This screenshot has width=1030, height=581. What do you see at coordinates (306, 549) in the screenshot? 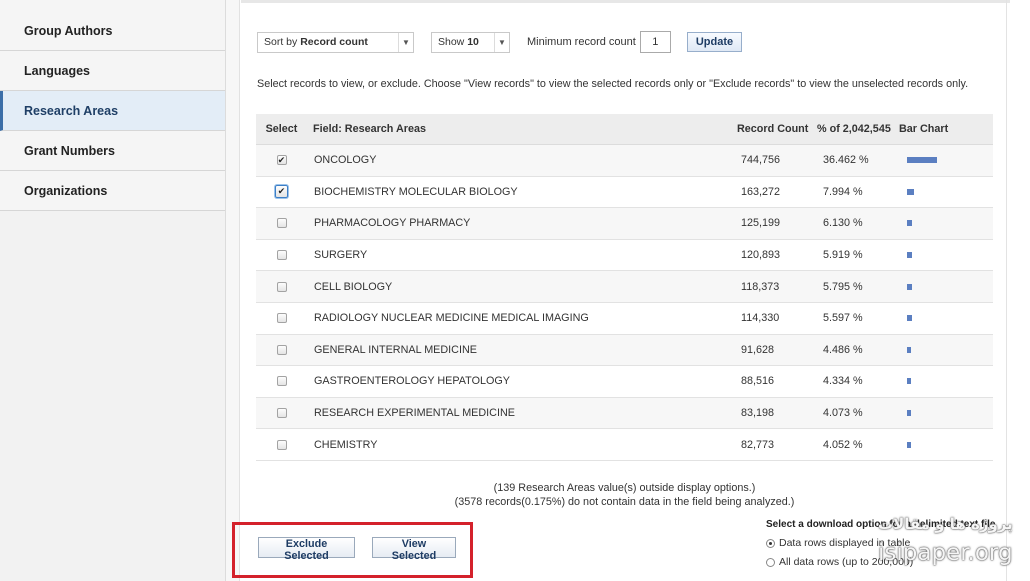
I see `exclude-selected-button: Exclude Selected` at bounding box center [306, 549].